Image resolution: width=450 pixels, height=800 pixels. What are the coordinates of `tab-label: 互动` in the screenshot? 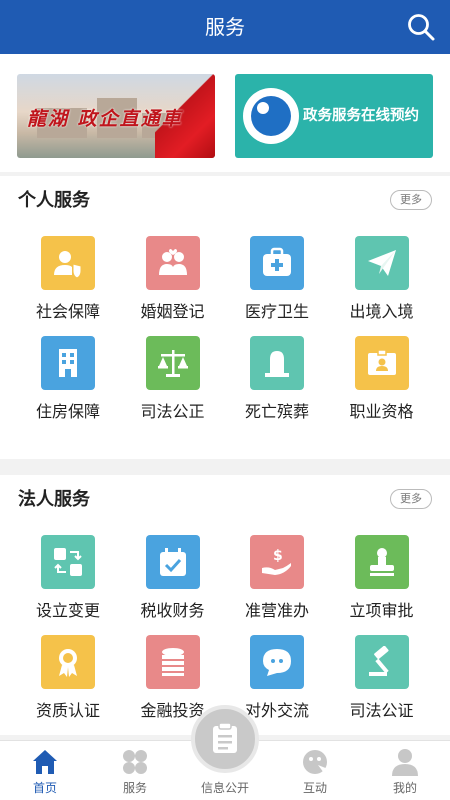 It's located at (314, 788).